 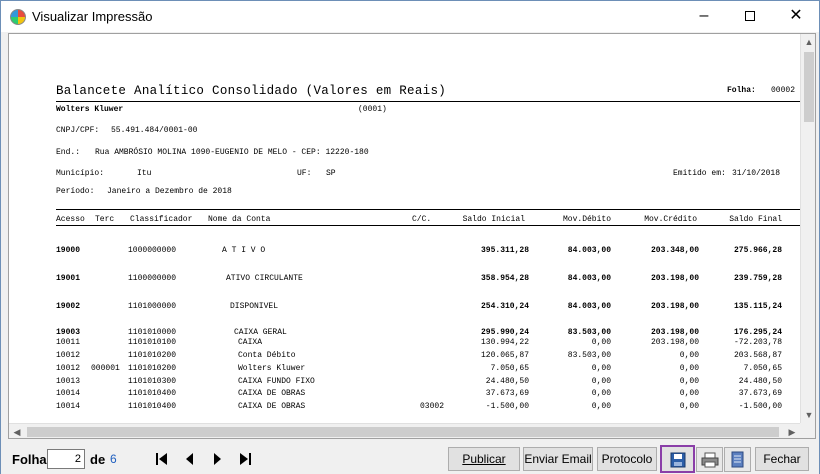 What do you see at coordinates (757, 355) in the screenshot?
I see `cell-saldo-final: 203.568,87` at bounding box center [757, 355].